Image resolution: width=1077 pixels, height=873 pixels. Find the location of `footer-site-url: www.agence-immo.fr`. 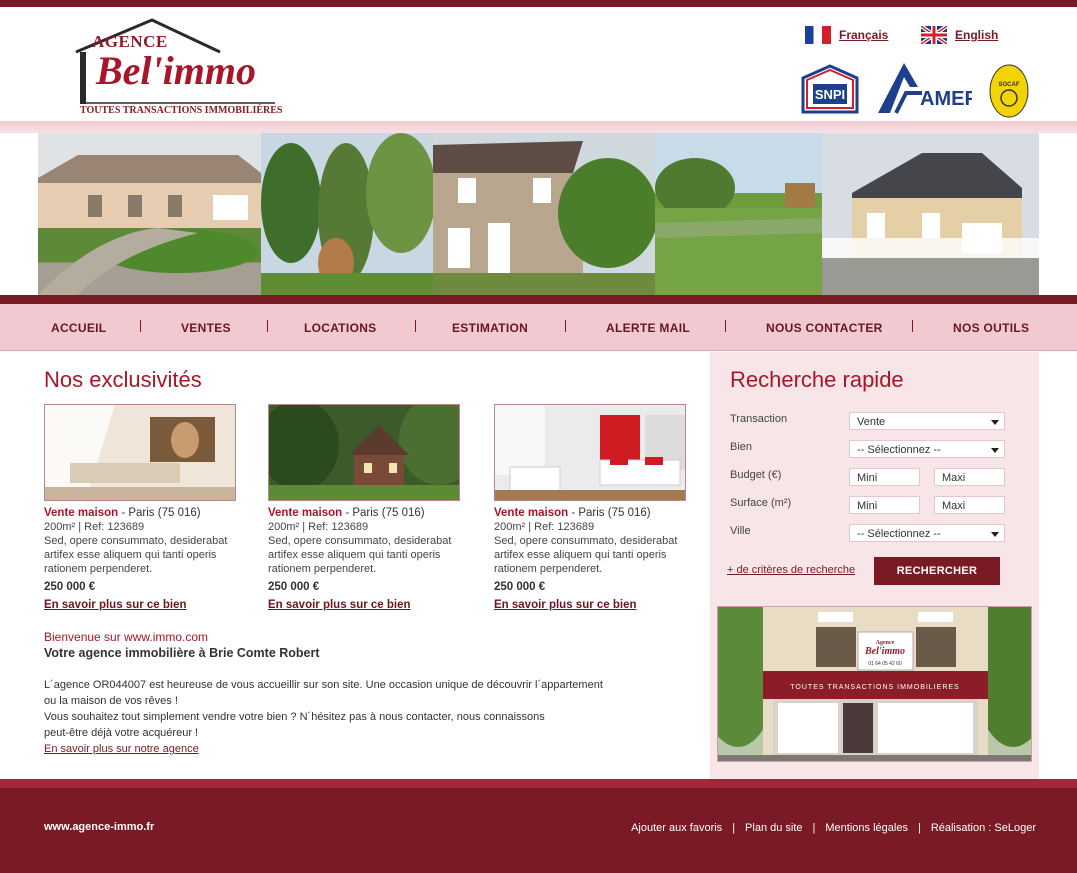

footer-site-url: www.agence-immo.fr is located at coordinates (99, 827).